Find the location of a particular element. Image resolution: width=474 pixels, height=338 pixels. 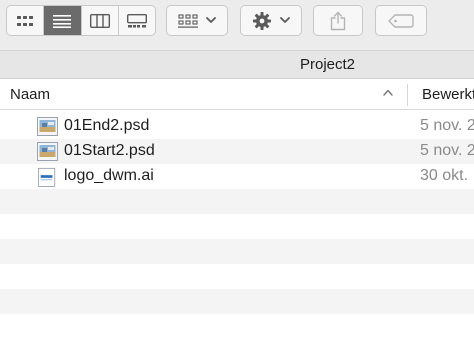

ai-file-icon is located at coordinates (47, 177).